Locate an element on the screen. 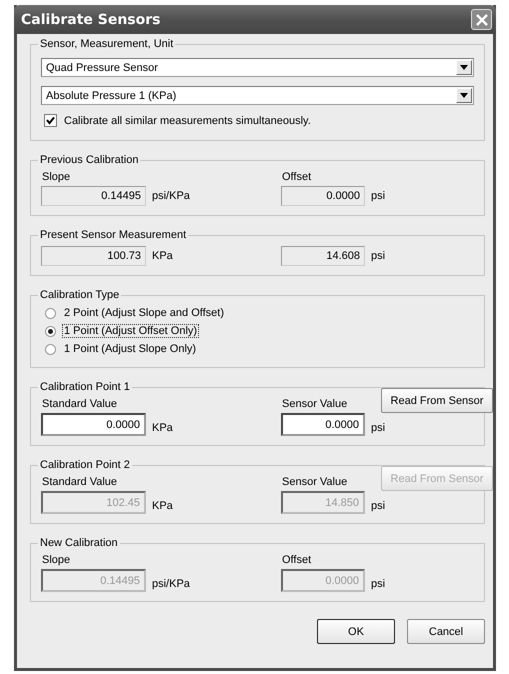  value-field: 0.14495 is located at coordinates (93, 196).